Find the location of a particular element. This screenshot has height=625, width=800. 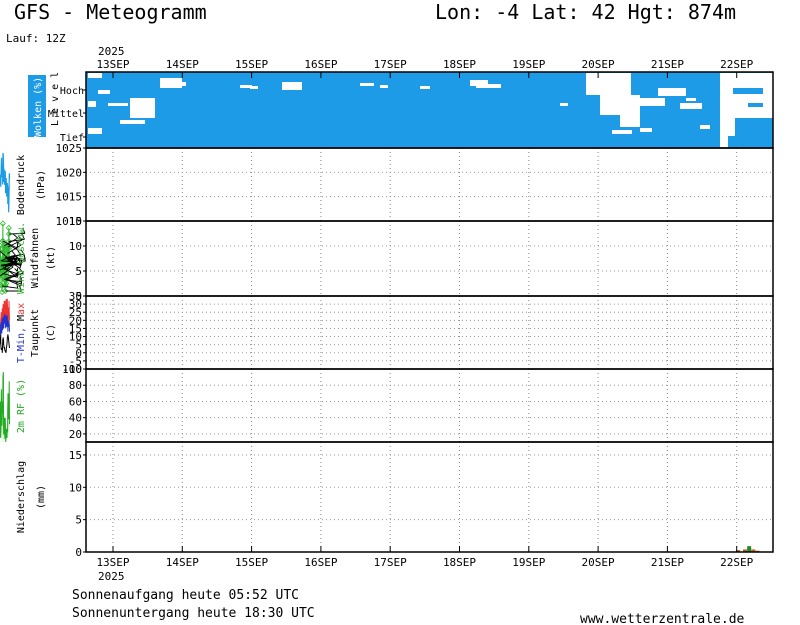

date-label-top: 20SEP is located at coordinates (598, 64).